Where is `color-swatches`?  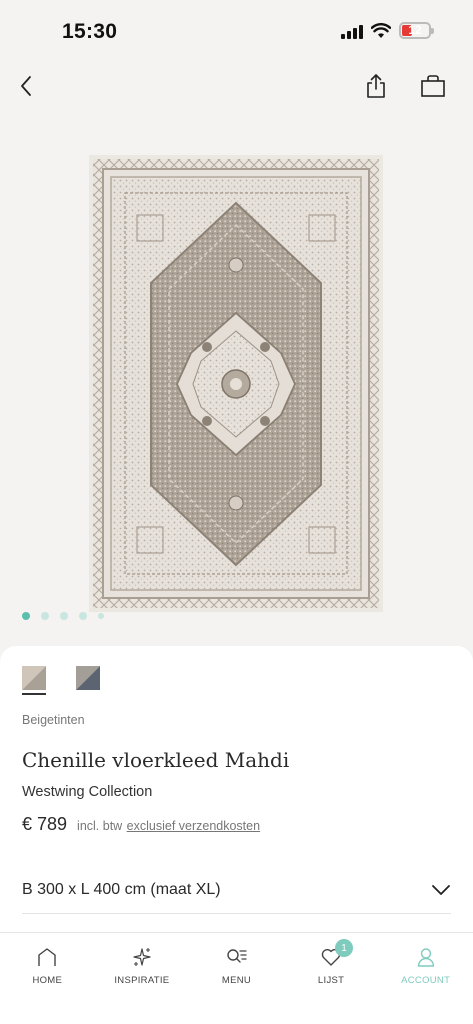 color-swatches is located at coordinates (61, 680).